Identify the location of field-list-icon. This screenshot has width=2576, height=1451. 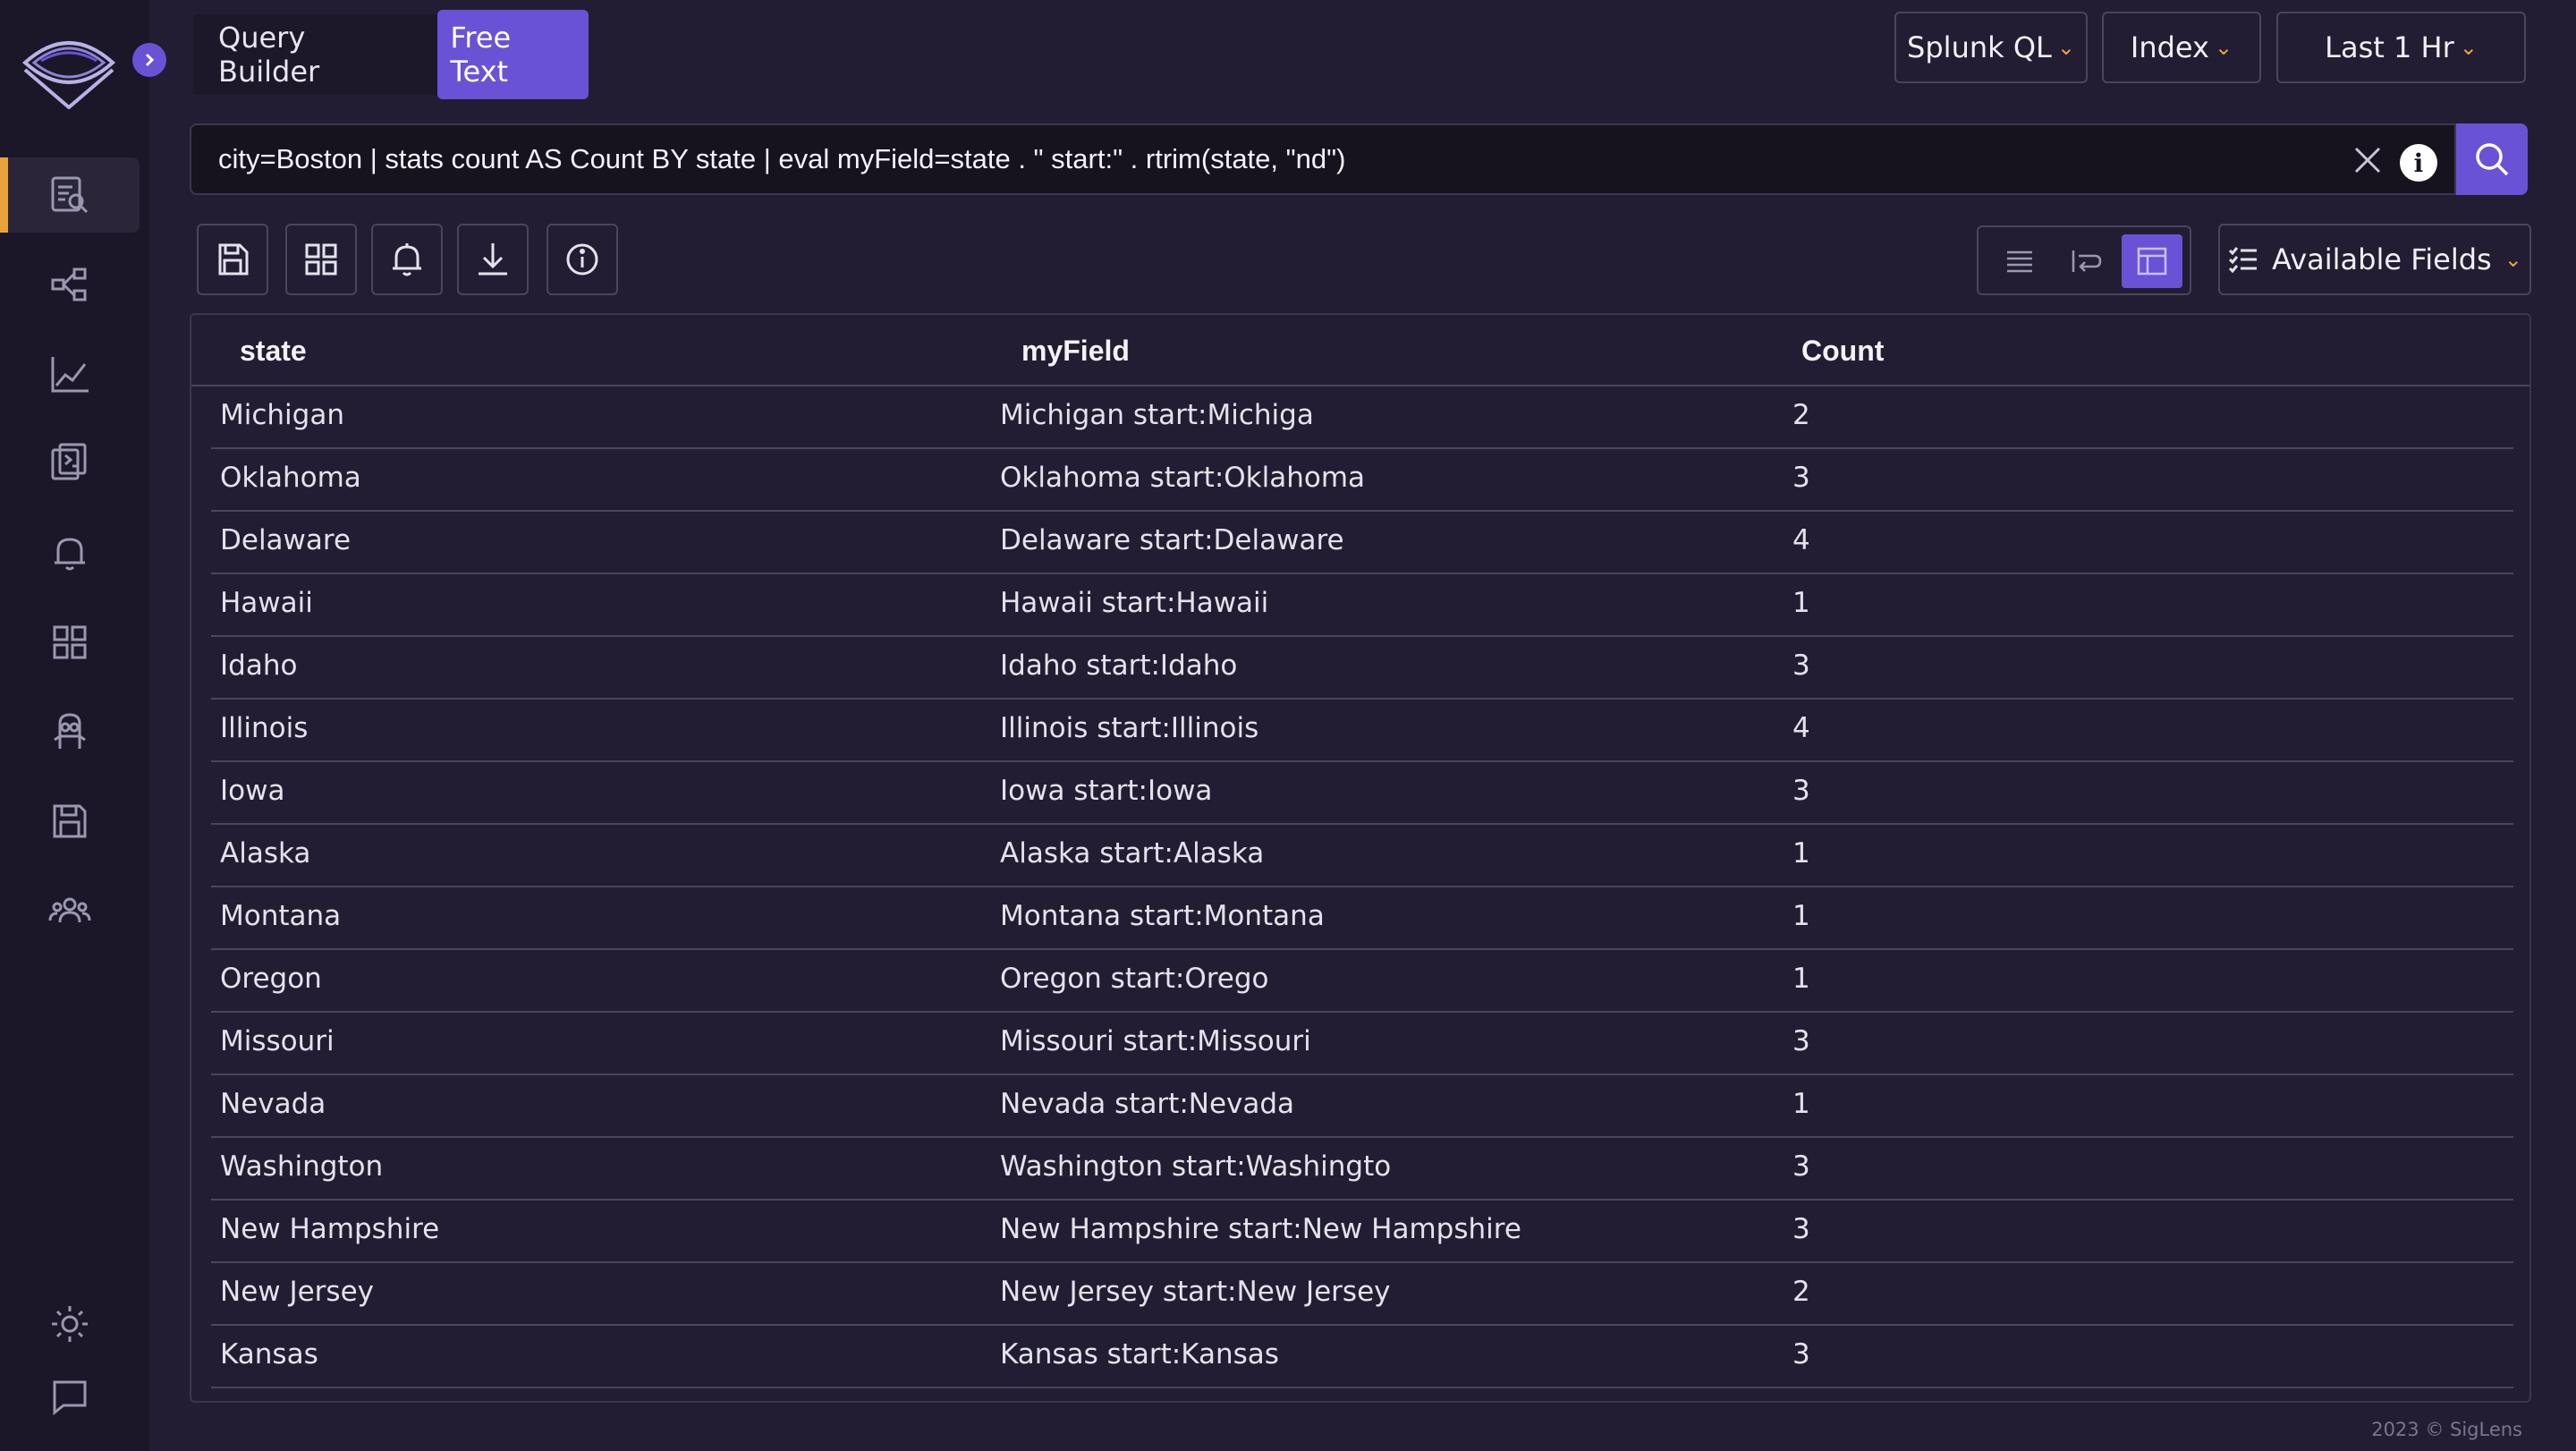
(2243, 260).